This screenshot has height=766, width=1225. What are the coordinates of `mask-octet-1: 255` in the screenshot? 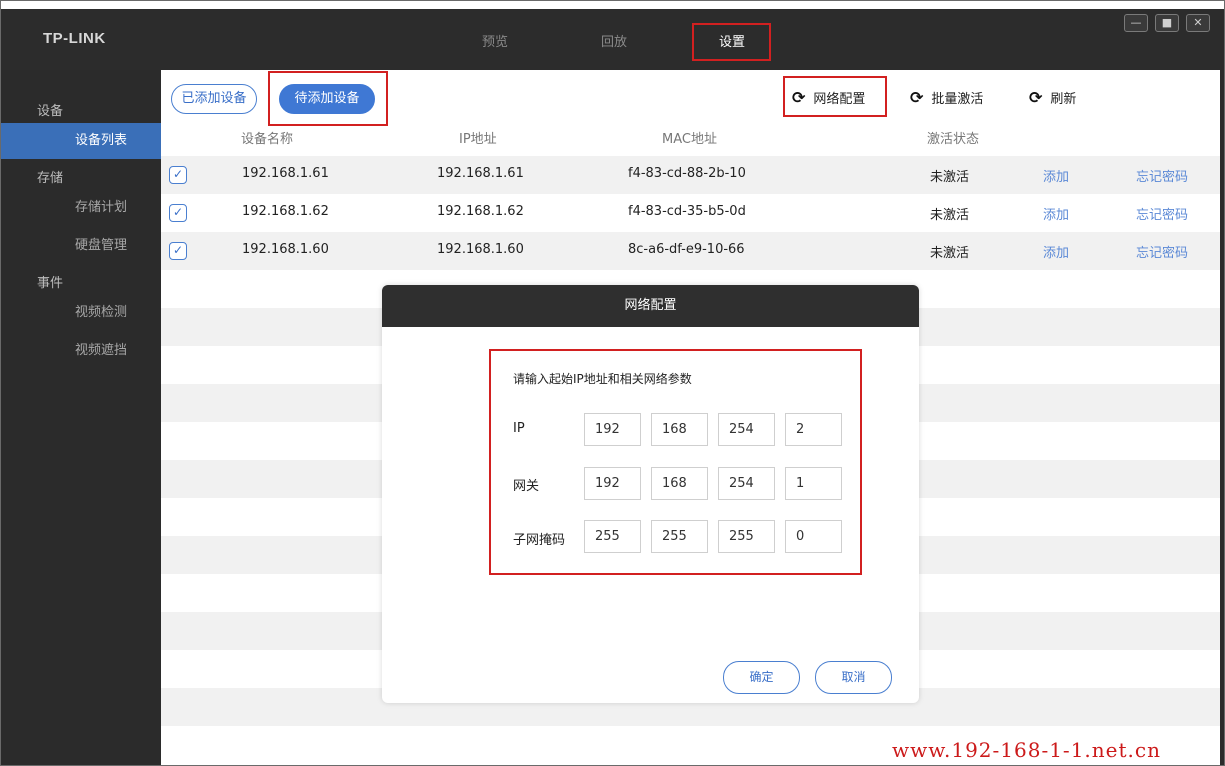 It's located at (612, 536).